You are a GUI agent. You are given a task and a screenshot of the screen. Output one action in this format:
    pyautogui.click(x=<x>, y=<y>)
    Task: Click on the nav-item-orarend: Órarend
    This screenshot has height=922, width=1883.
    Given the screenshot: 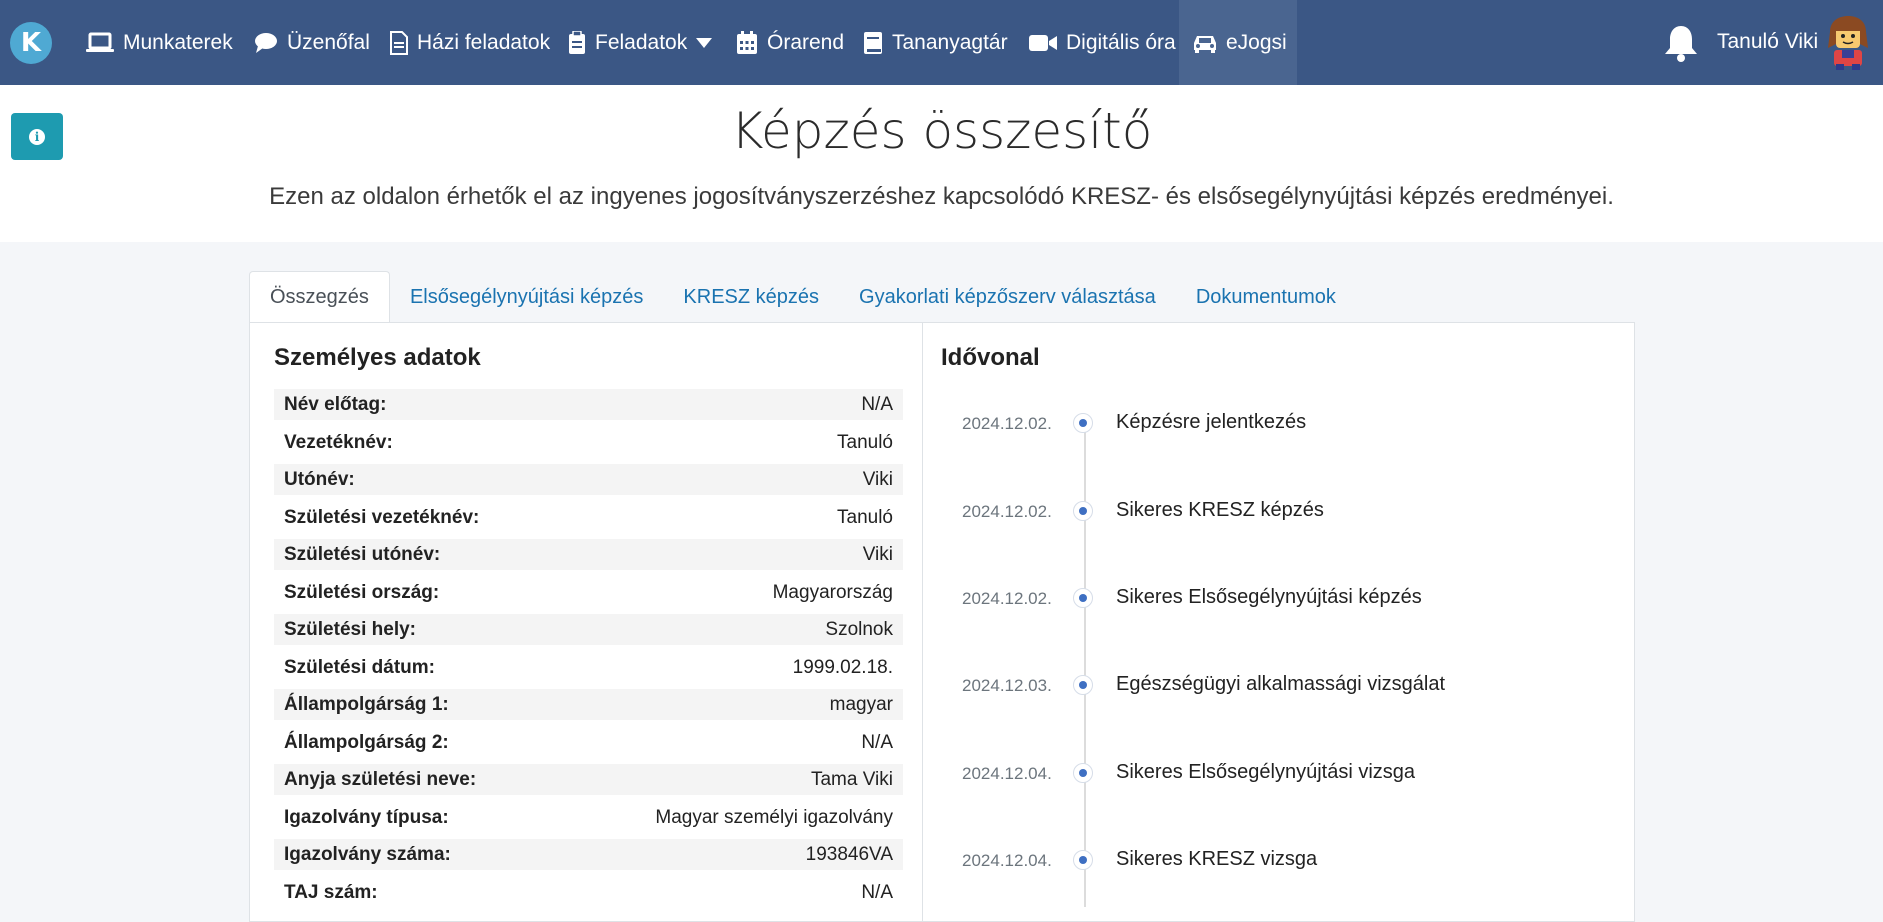 What is the action you would take?
    pyautogui.click(x=790, y=42)
    